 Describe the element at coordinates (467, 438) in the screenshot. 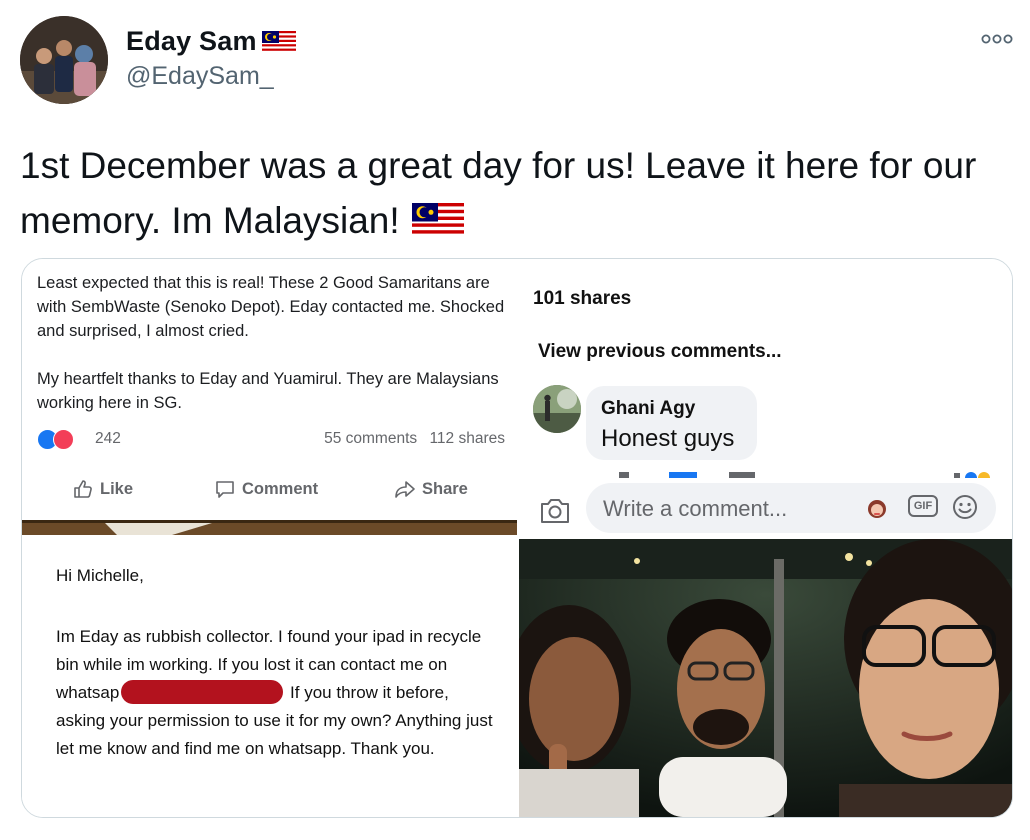

I see `shares-count: 112 shares` at that location.